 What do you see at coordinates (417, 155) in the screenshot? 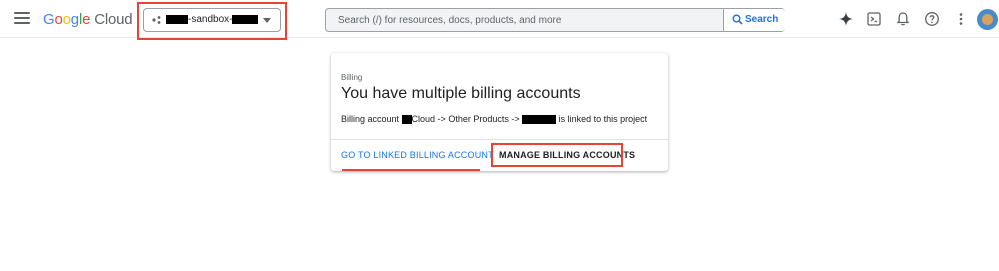
I see `go-to-linked-billing-account-button: GO TO LINKED BILLING ACCOUNT` at bounding box center [417, 155].